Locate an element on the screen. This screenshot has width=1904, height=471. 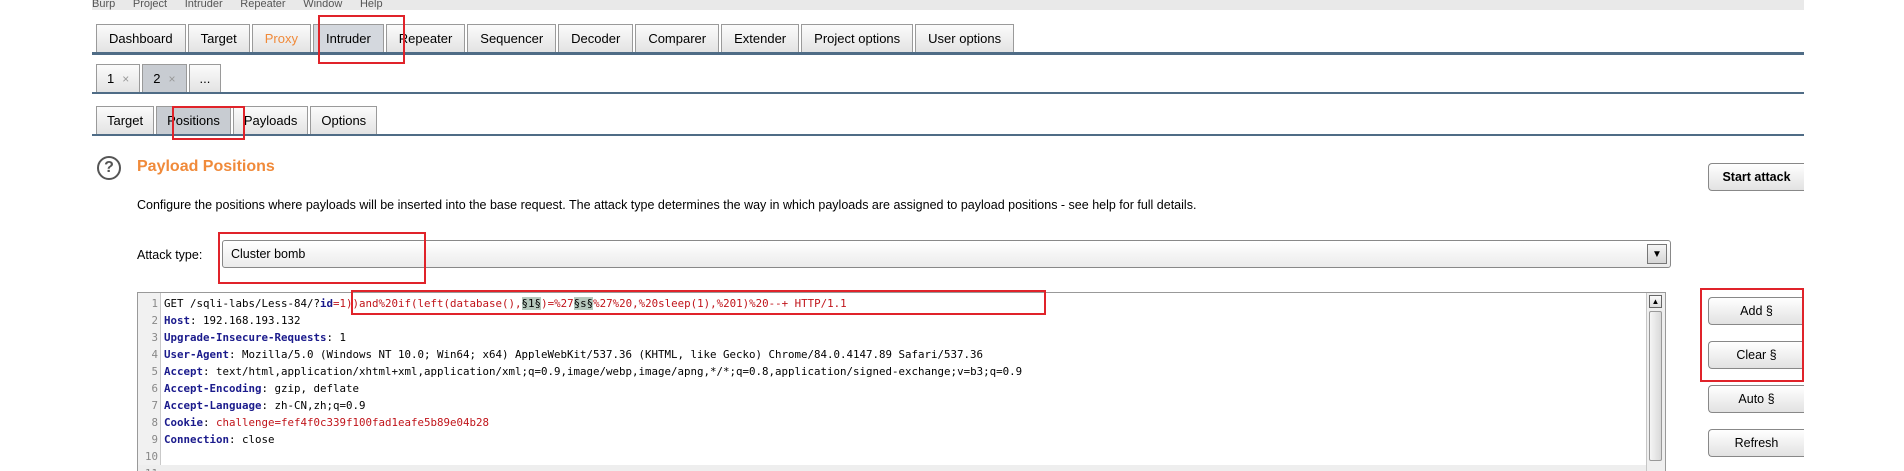
dropdown-arrow-icon: ▼ is located at coordinates (1657, 254).